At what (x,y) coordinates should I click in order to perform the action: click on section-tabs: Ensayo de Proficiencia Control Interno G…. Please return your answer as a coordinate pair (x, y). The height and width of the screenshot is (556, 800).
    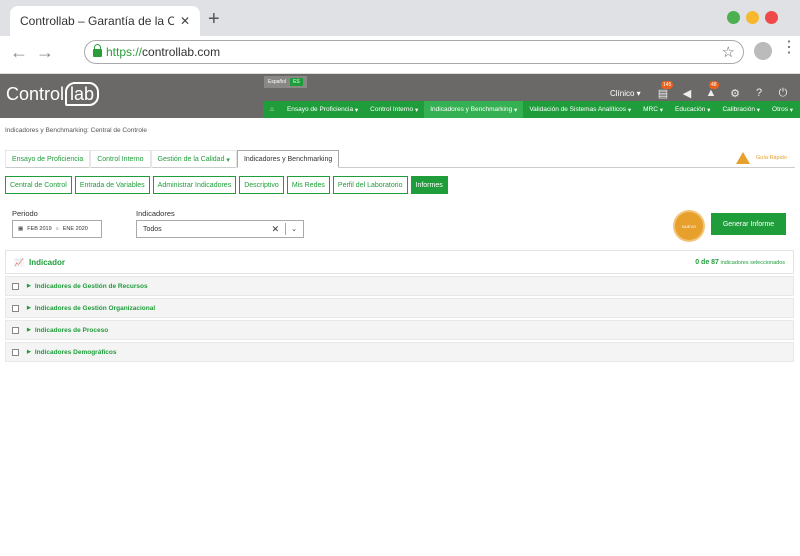
    Looking at the image, I should click on (400, 159).